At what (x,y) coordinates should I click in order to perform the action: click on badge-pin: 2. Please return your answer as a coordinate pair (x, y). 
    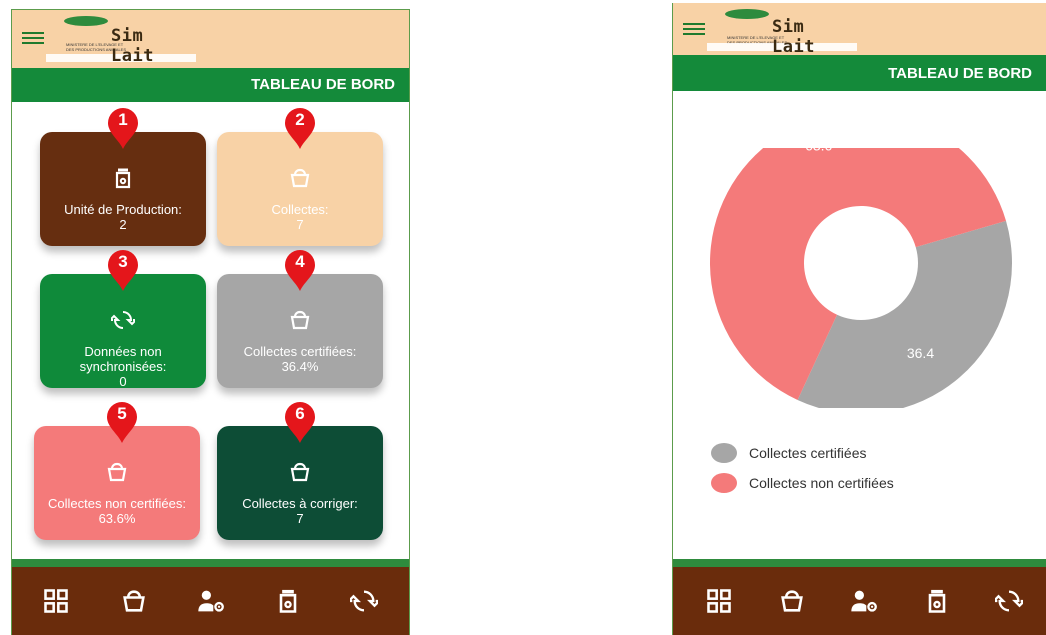
    Looking at the image, I should click on (300, 128).